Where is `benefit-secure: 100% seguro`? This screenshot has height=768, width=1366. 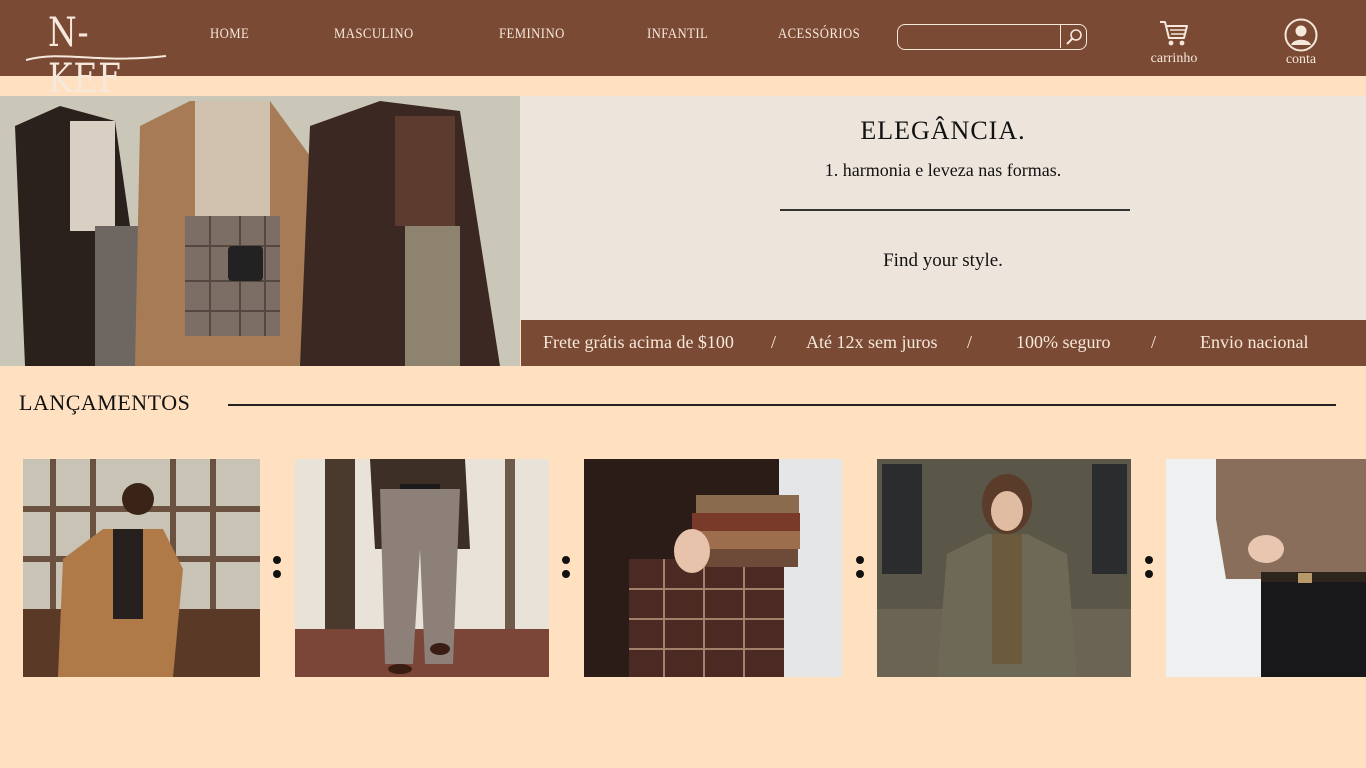 benefit-secure: 100% seguro is located at coordinates (1063, 342).